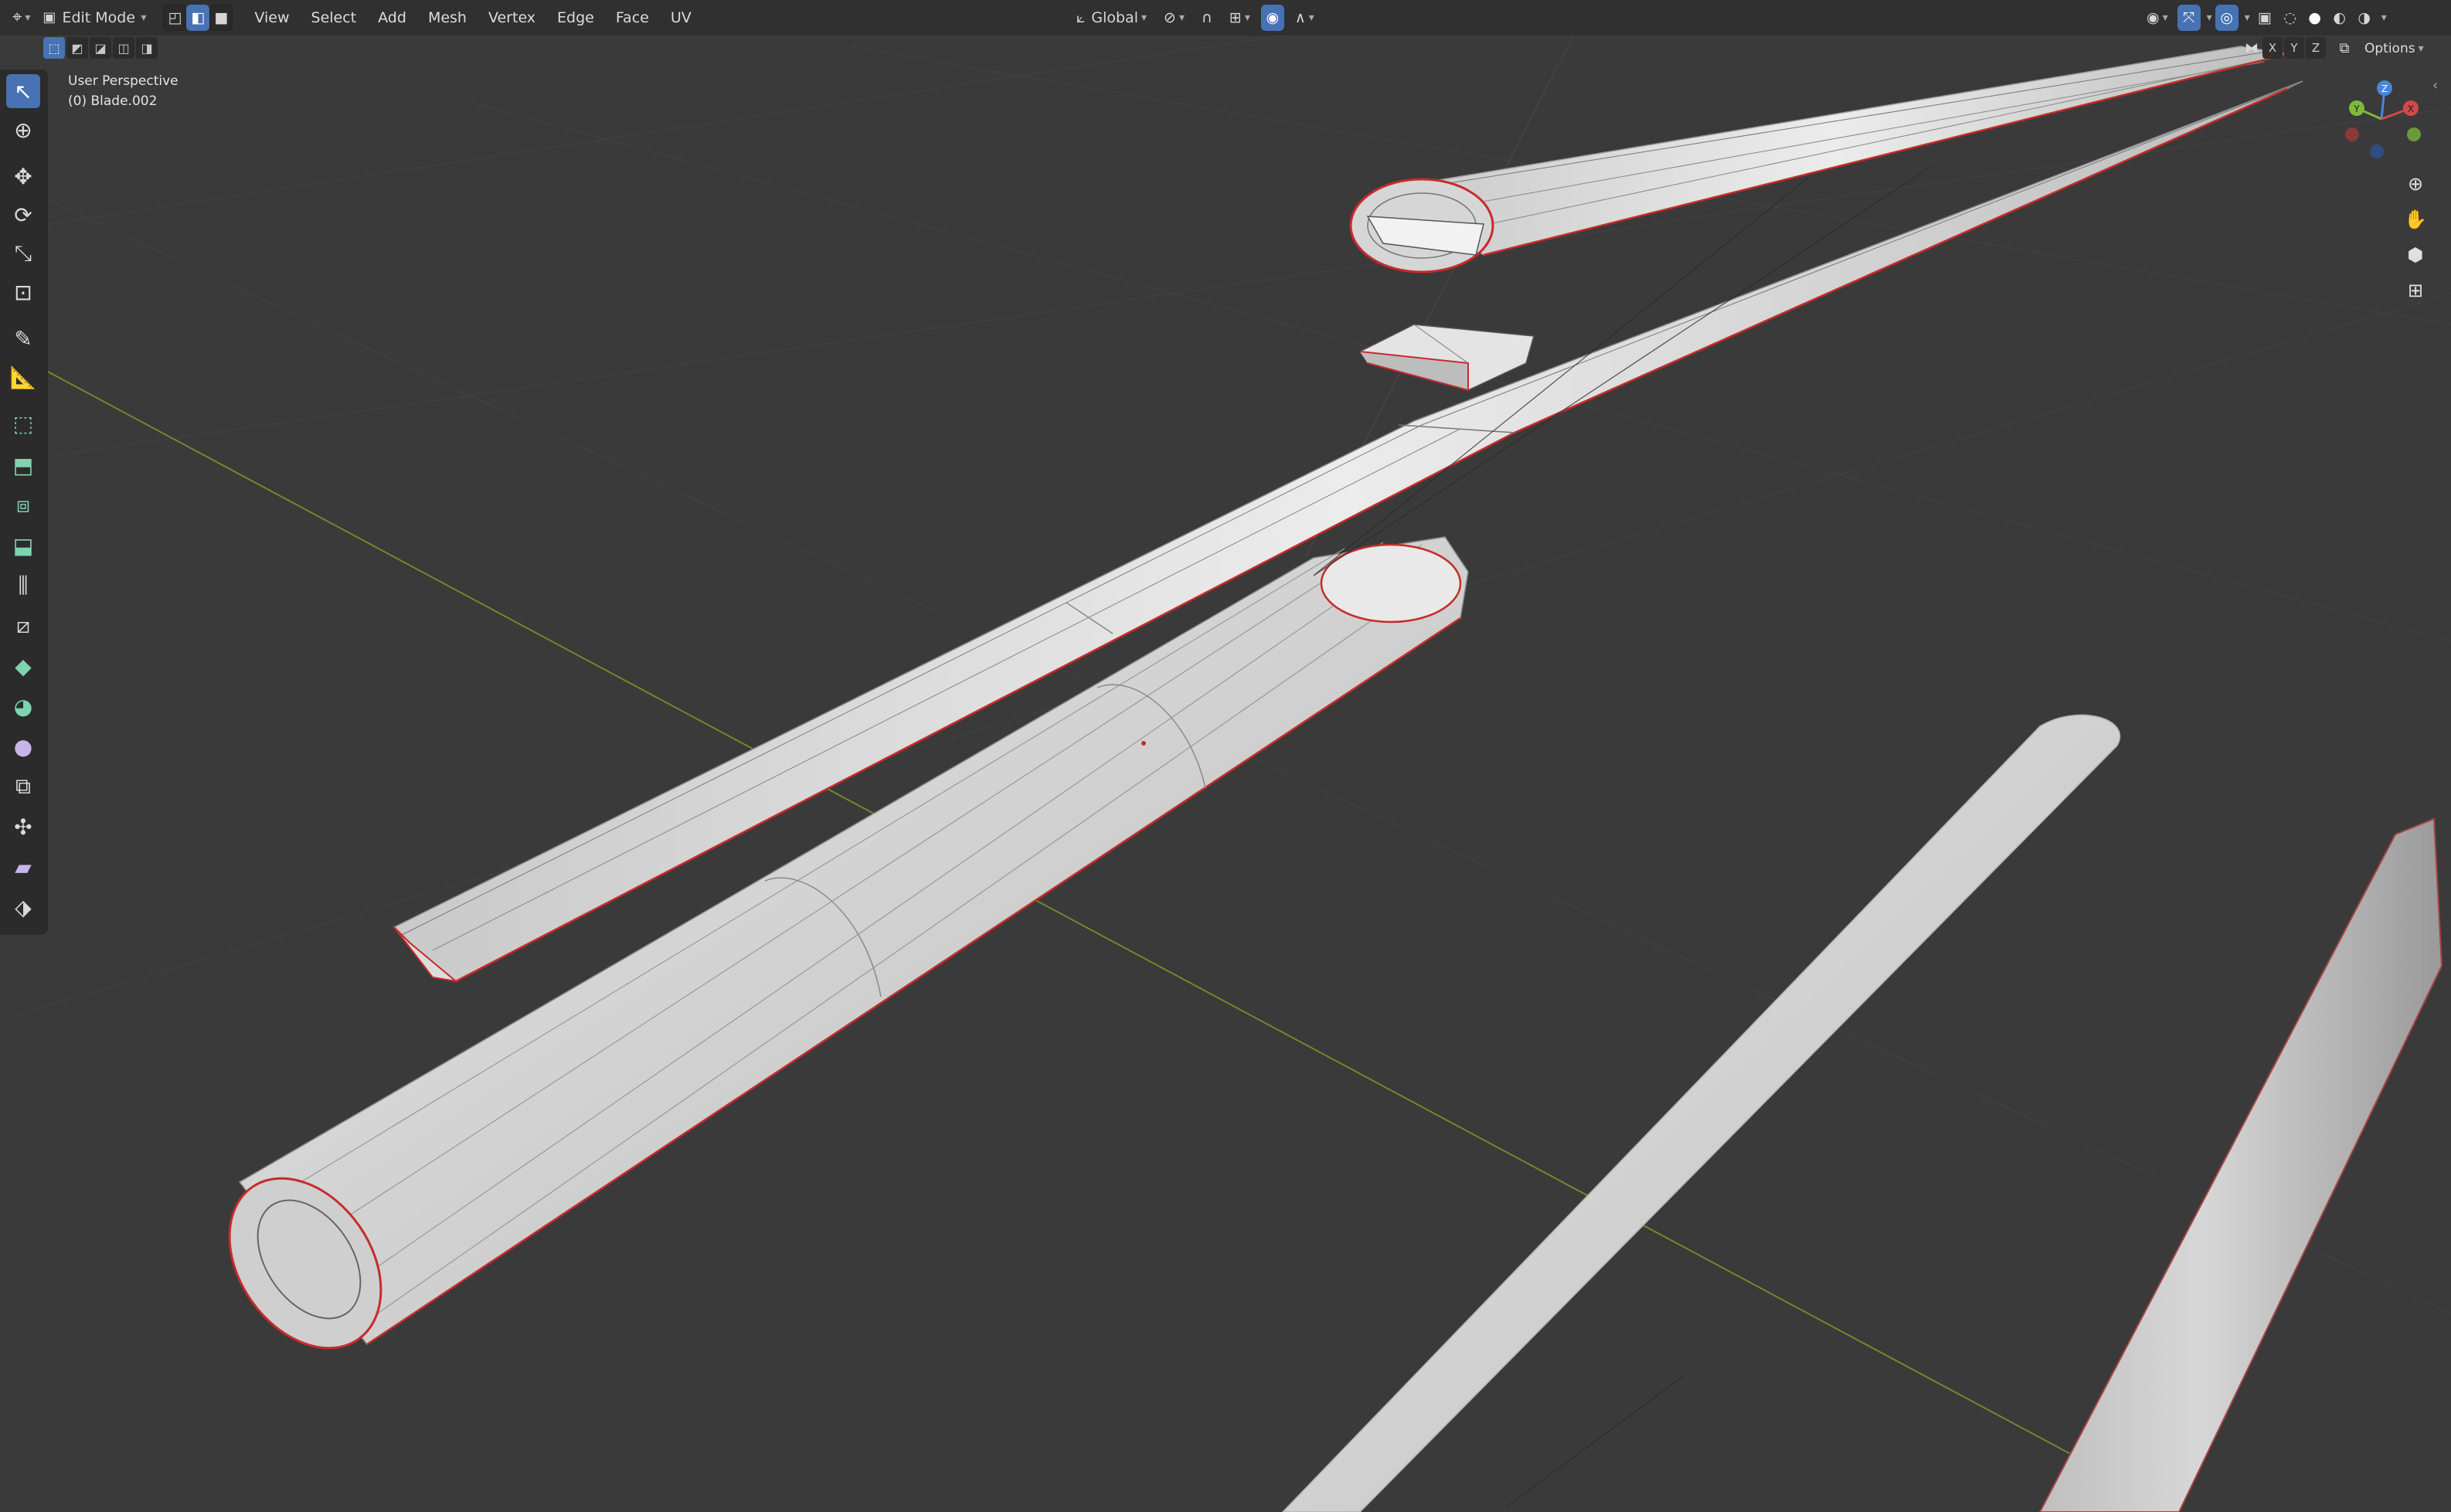 This screenshot has width=2451, height=1512. I want to click on navigation-gizmo: Z Y X, so click(2380, 120).